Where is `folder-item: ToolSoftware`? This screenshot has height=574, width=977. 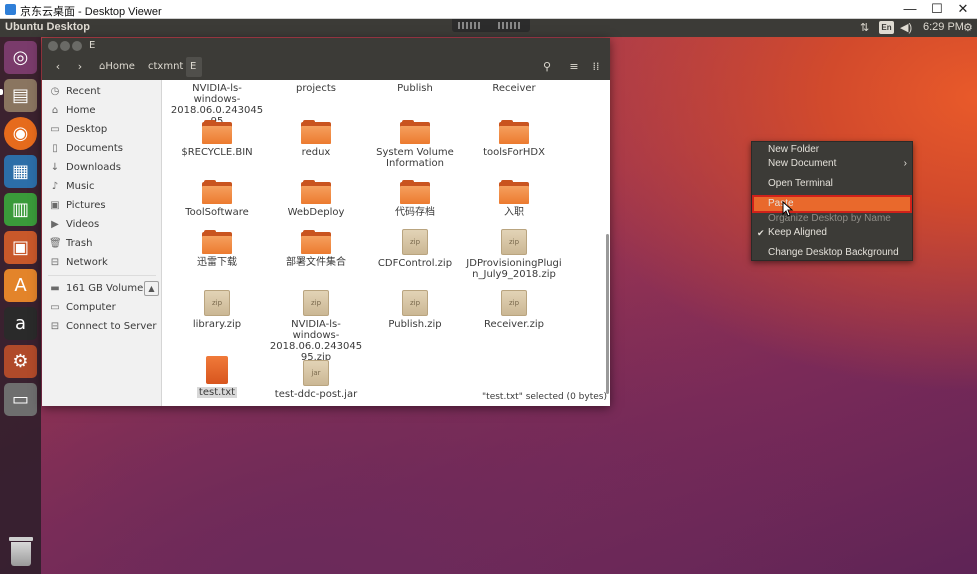 folder-item: ToolSoftware is located at coordinates (217, 199).